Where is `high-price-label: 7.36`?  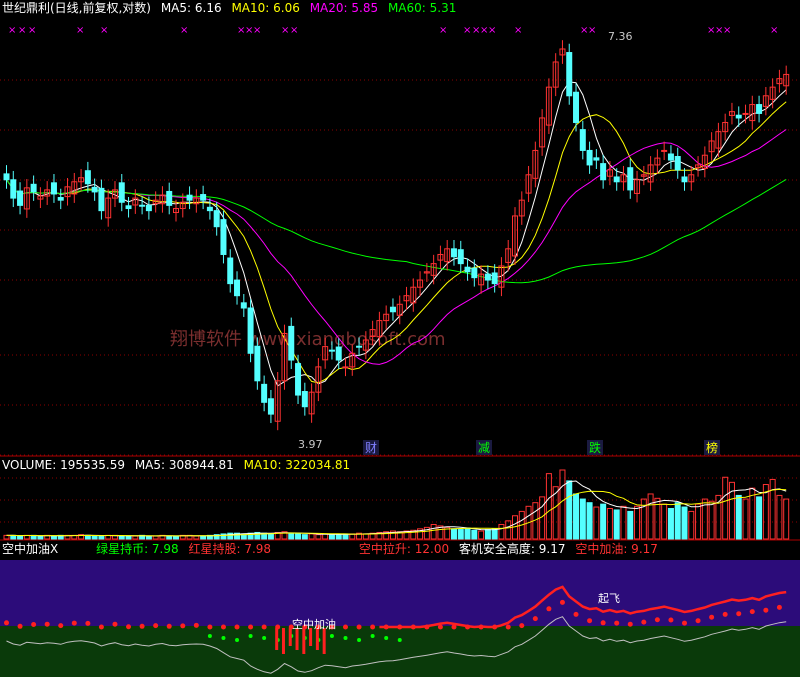 high-price-label: 7.36 is located at coordinates (620, 36).